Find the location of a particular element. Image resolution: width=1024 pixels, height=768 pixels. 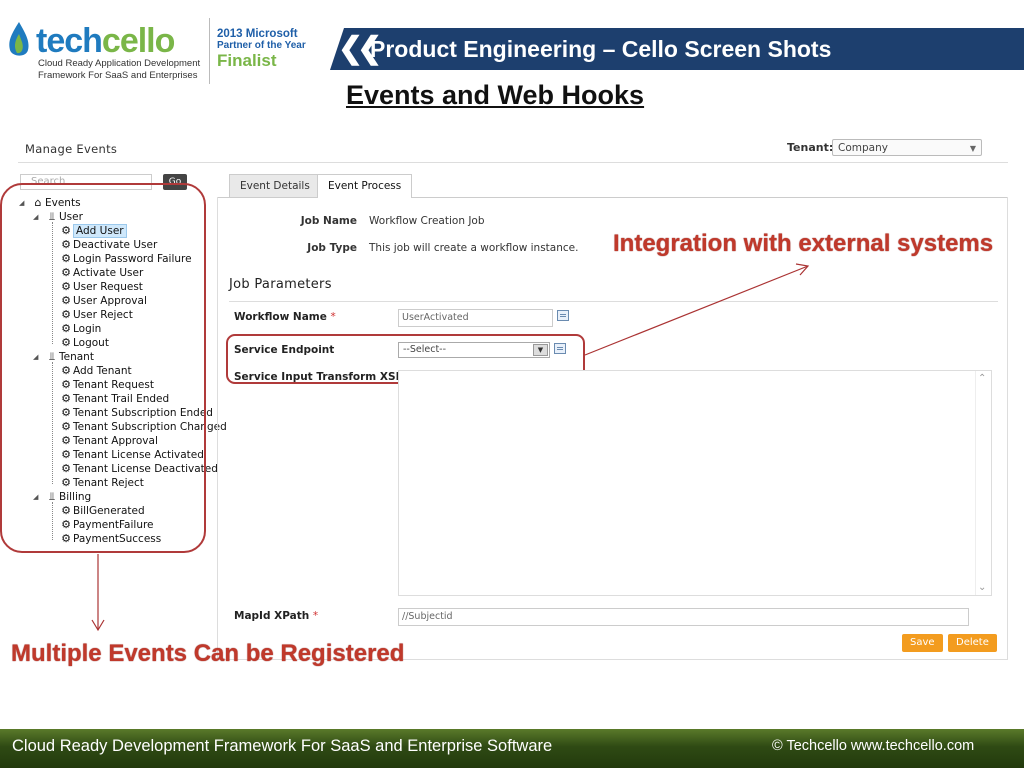

footer-copyright: © Techcello www.techcello.com is located at coordinates (873, 746).